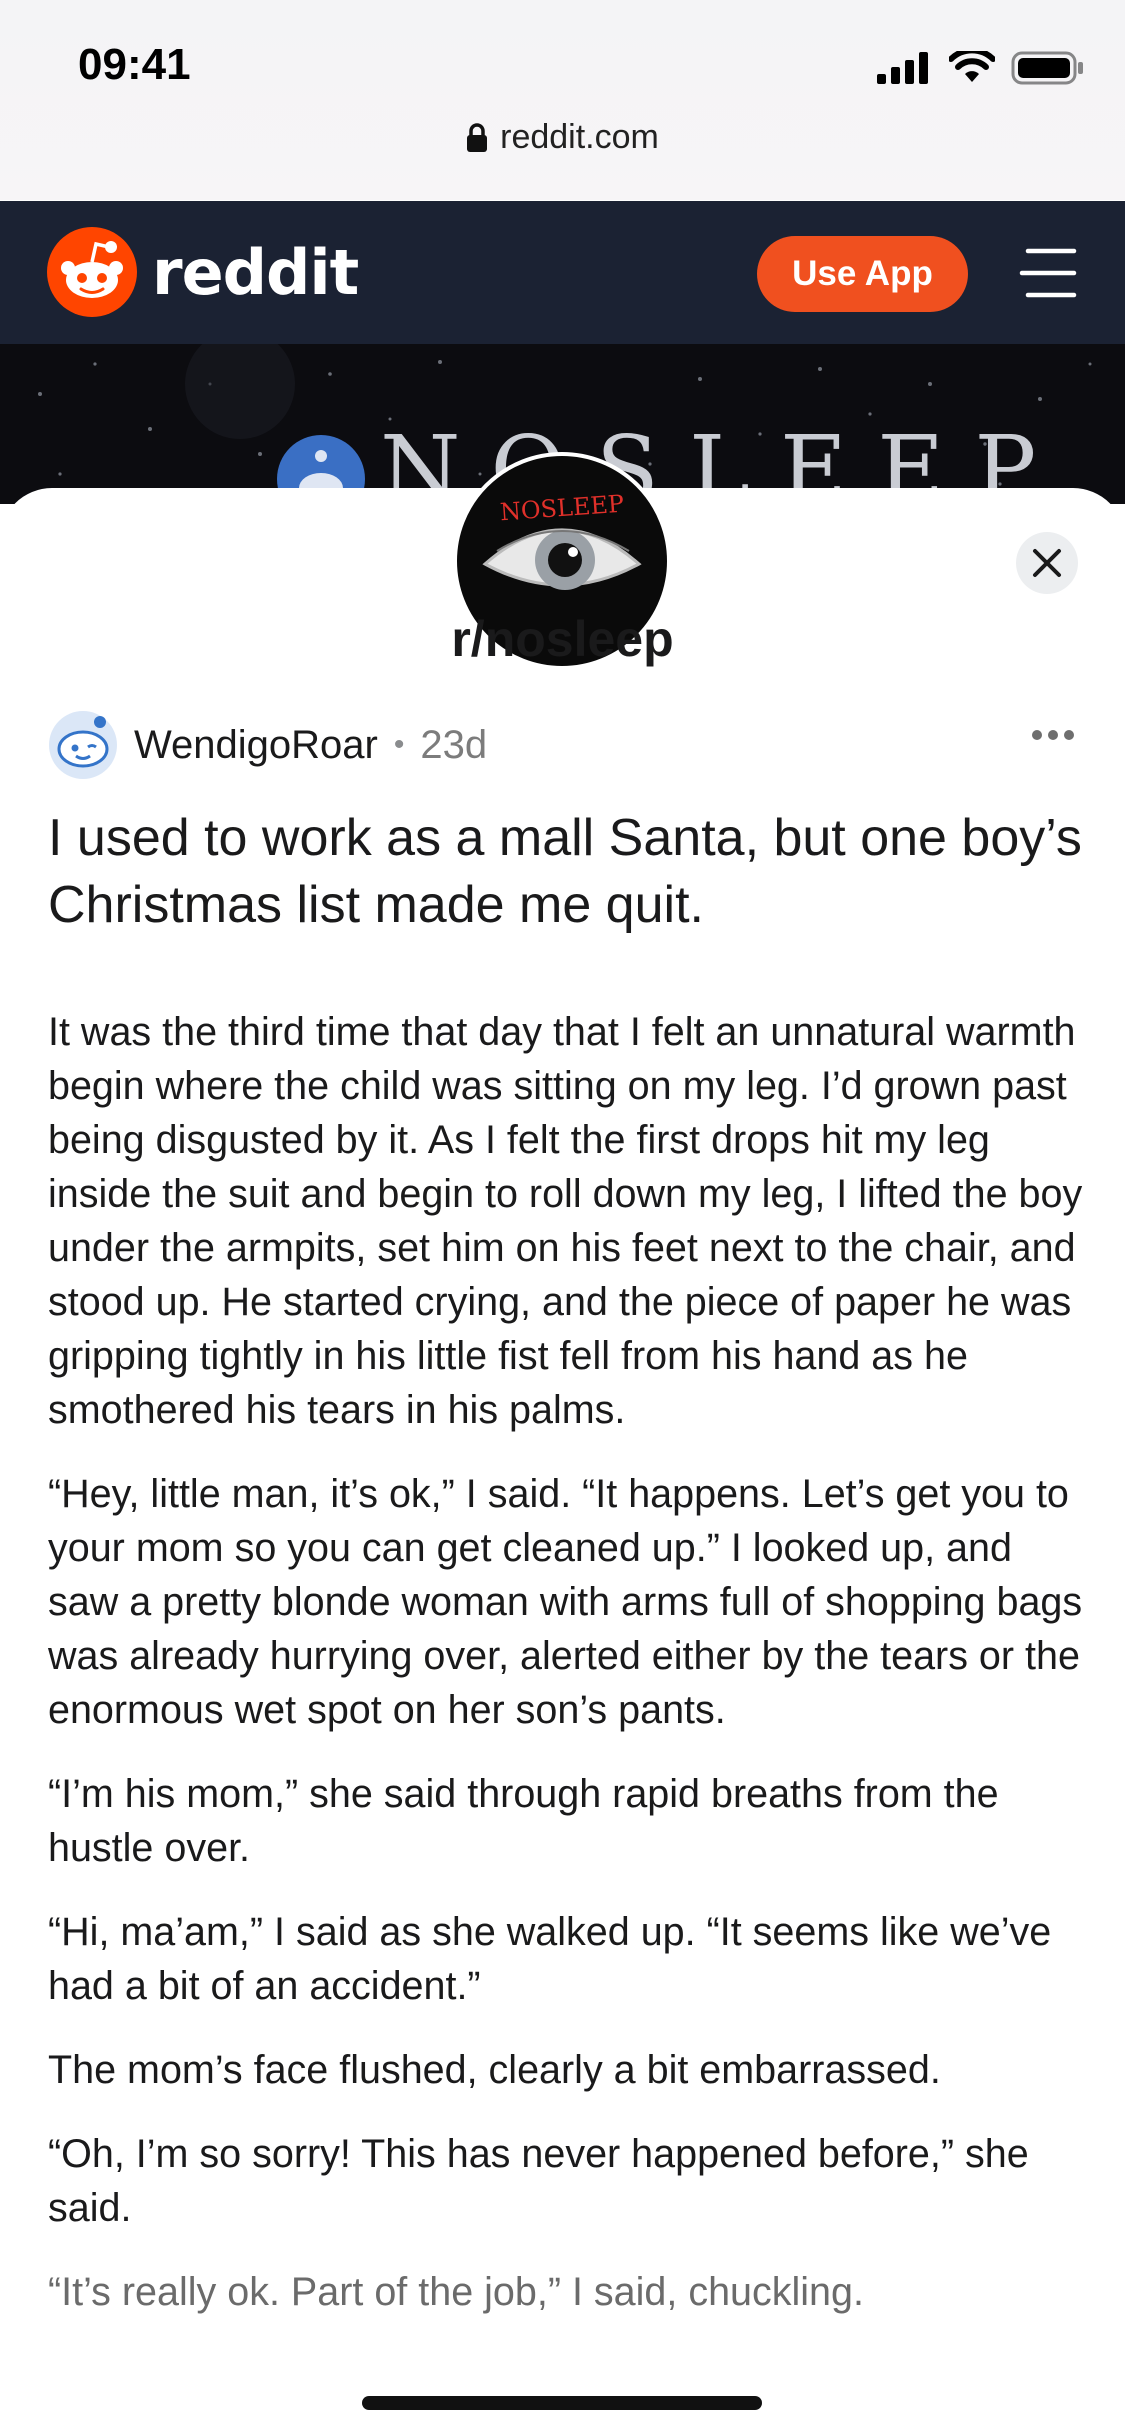  Describe the element at coordinates (454, 744) in the screenshot. I see `post-age: 23d` at that location.